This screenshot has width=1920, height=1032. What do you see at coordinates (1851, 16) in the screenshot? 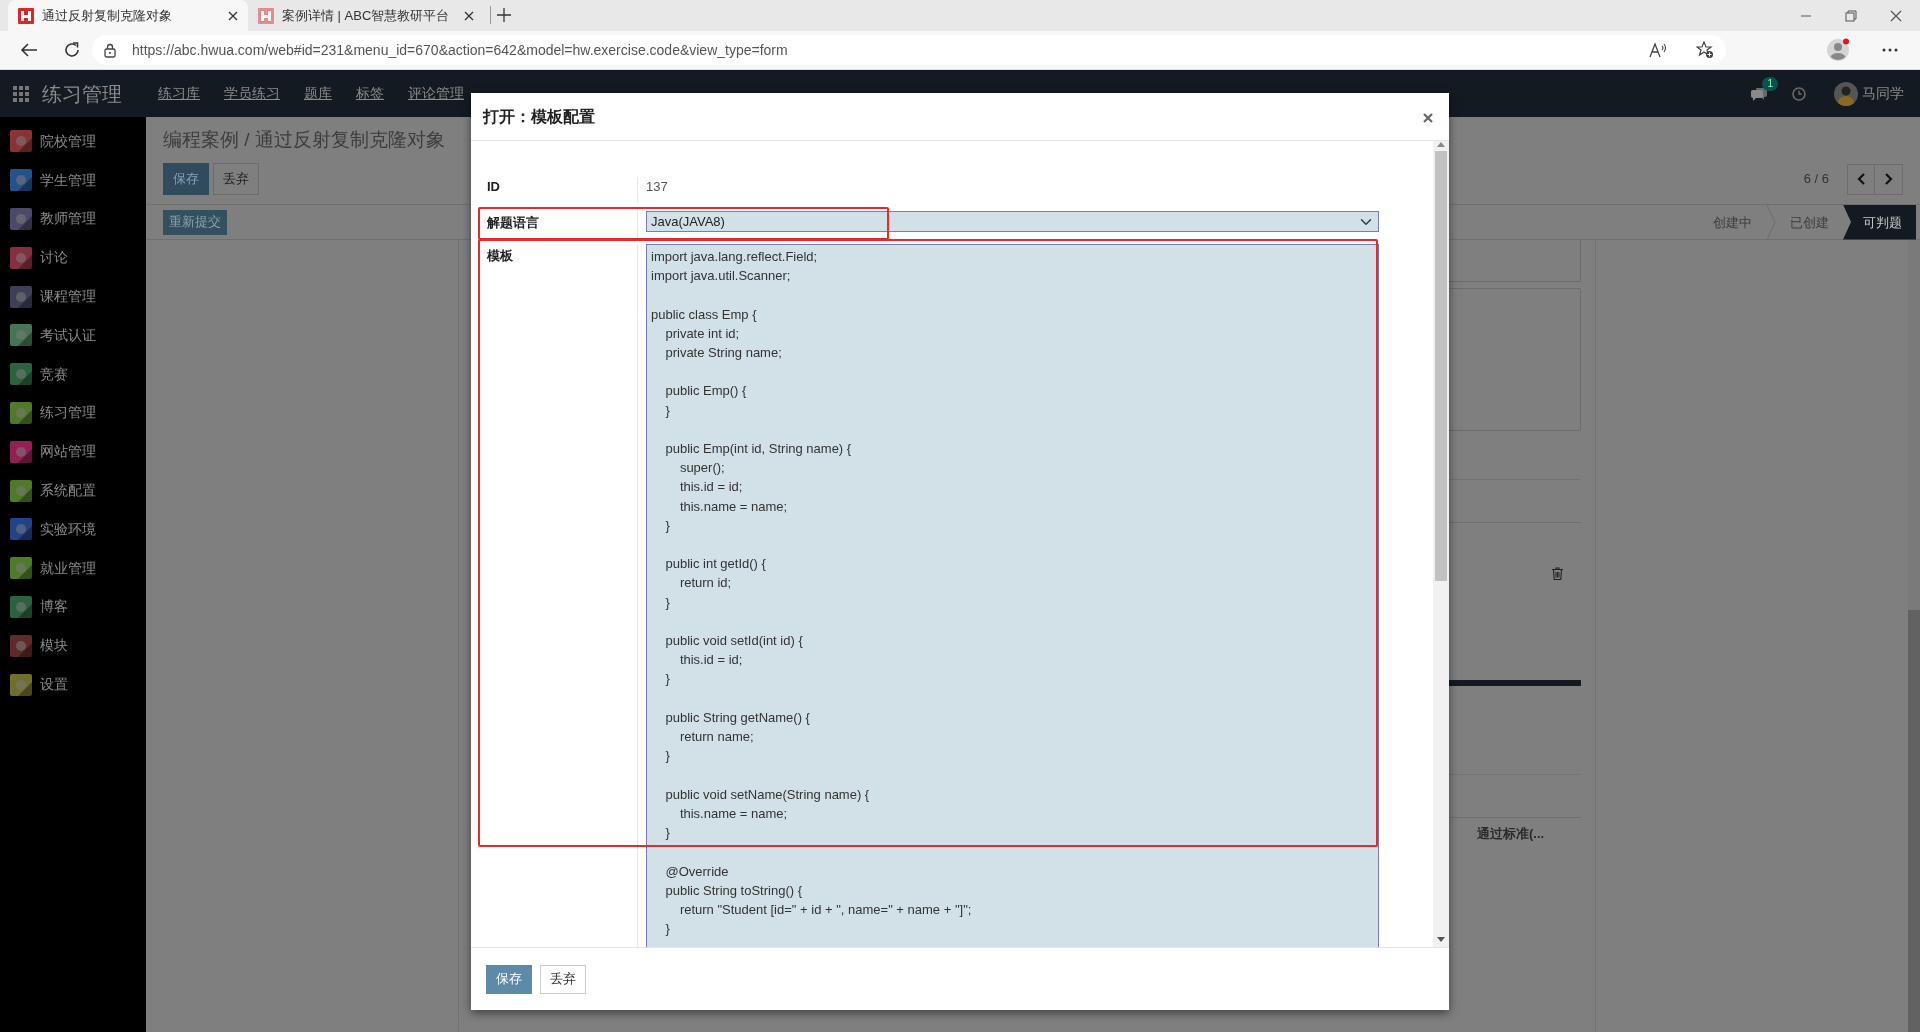
I see `restore-icon` at bounding box center [1851, 16].